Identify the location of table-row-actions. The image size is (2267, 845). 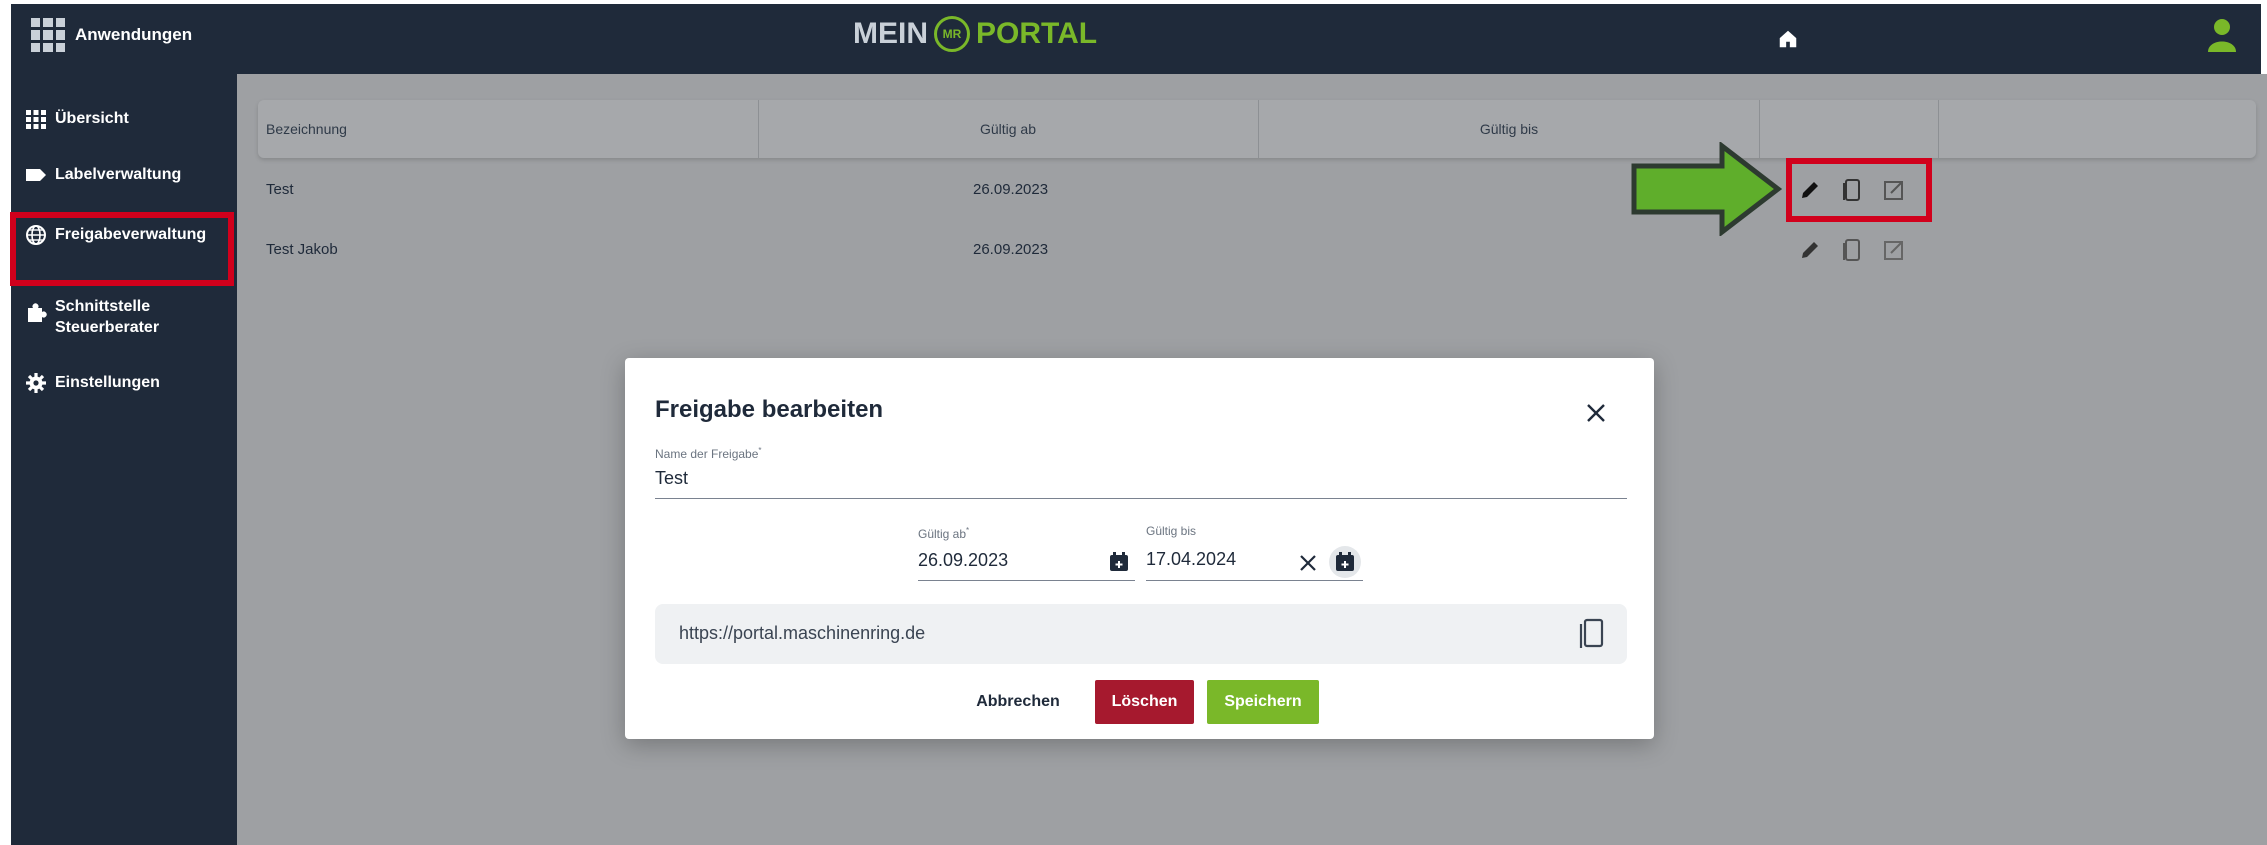
(1852, 250).